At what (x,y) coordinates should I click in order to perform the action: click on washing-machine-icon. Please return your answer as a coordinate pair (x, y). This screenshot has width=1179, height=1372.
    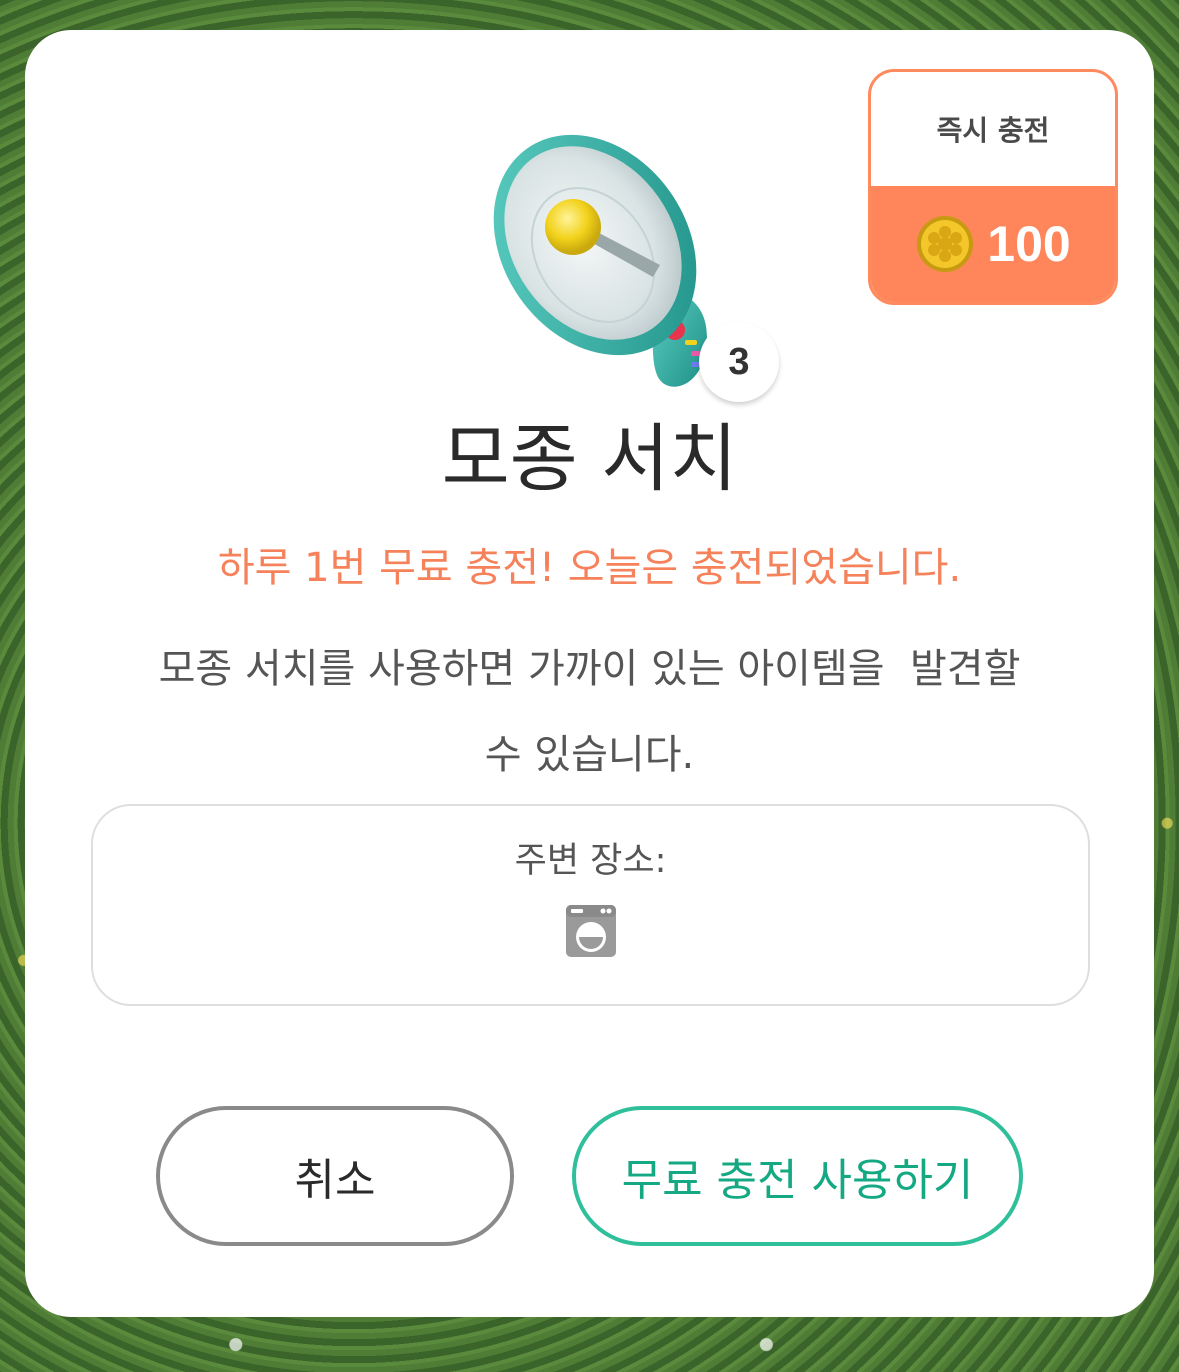
    Looking at the image, I should click on (591, 931).